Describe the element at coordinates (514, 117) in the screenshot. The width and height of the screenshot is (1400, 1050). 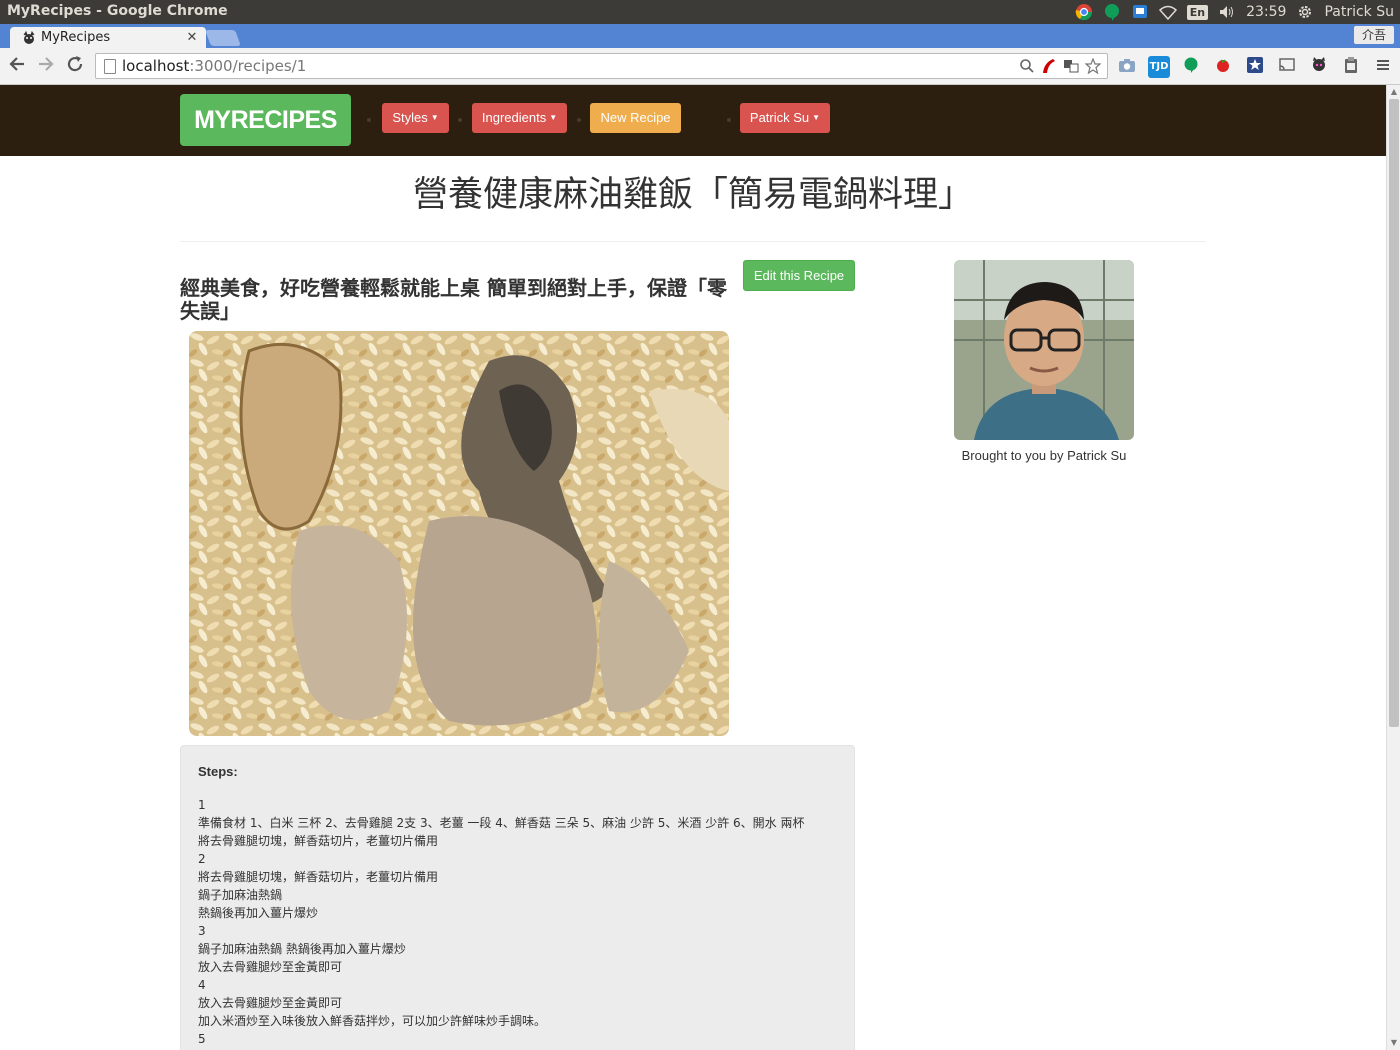
I see `ingredients-label: Ingredients` at that location.